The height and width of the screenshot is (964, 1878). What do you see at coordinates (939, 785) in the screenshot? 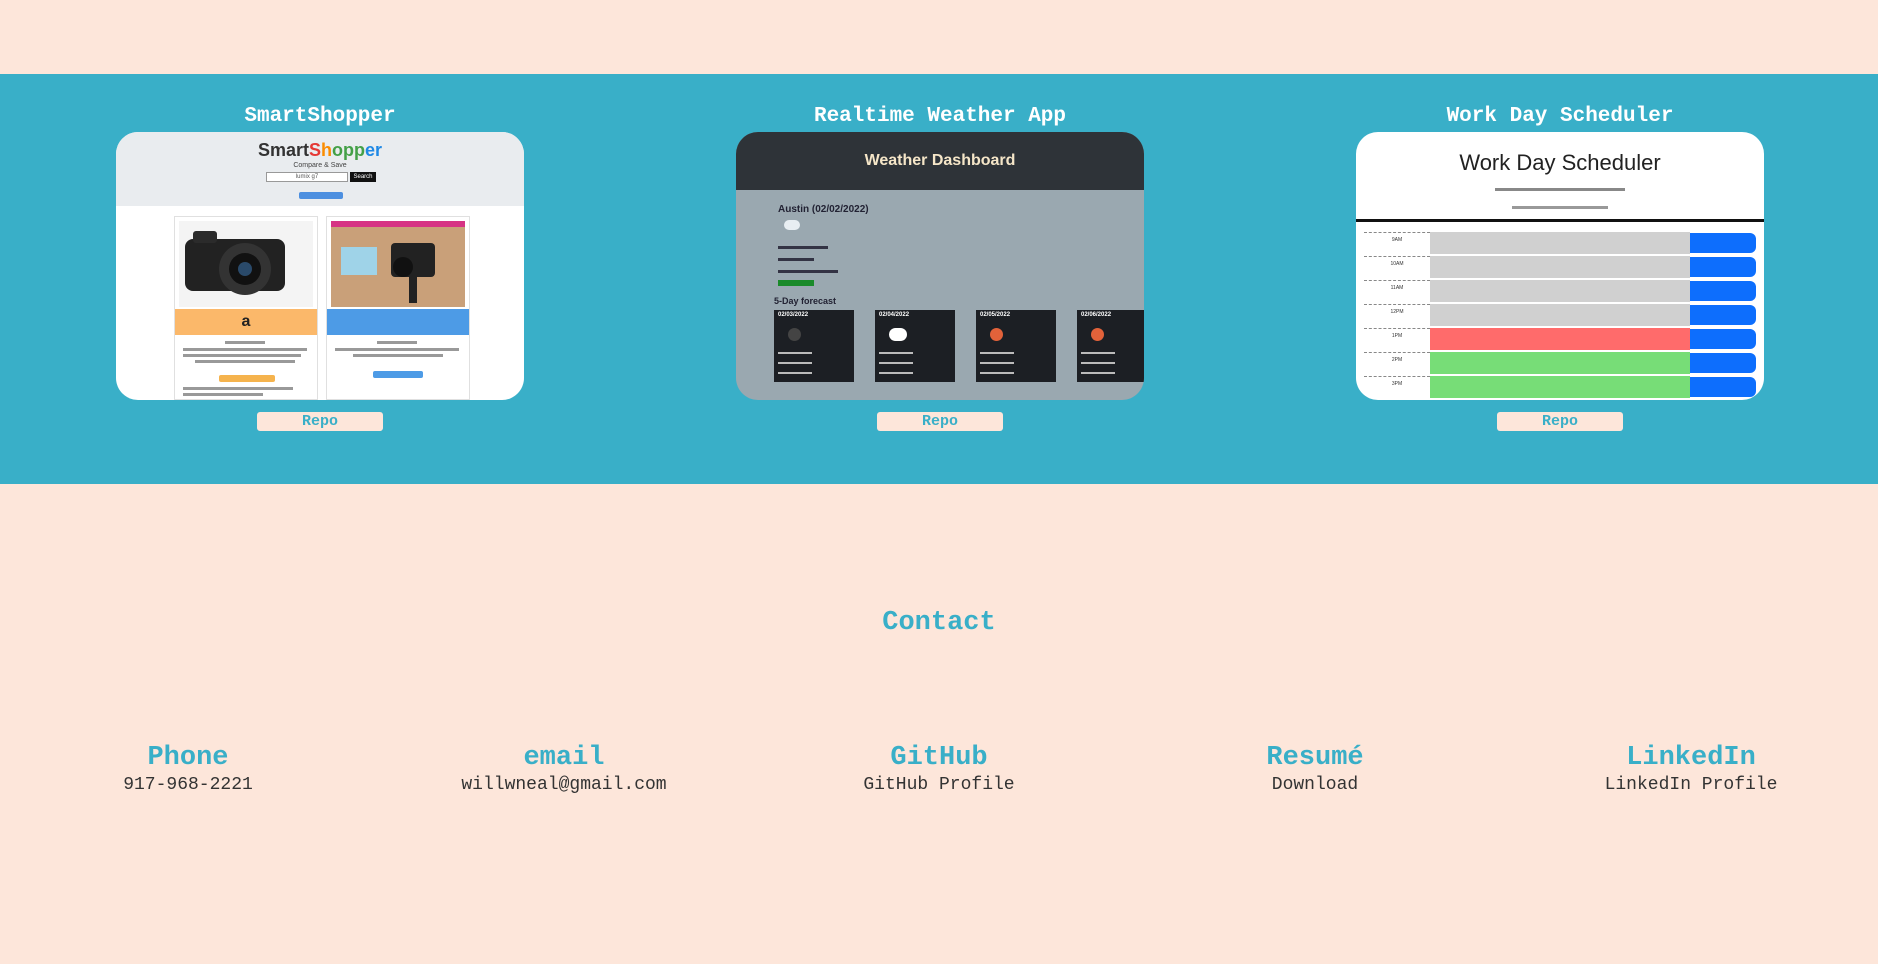
I see `github-link: GitHub Profile` at bounding box center [939, 785].